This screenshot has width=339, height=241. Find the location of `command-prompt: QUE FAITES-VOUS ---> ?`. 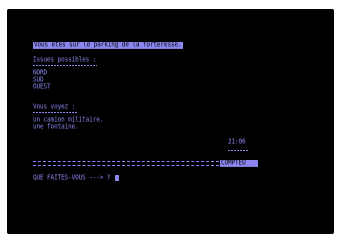

command-prompt: QUE FAITES-VOUS ---> ? is located at coordinates (72, 177).